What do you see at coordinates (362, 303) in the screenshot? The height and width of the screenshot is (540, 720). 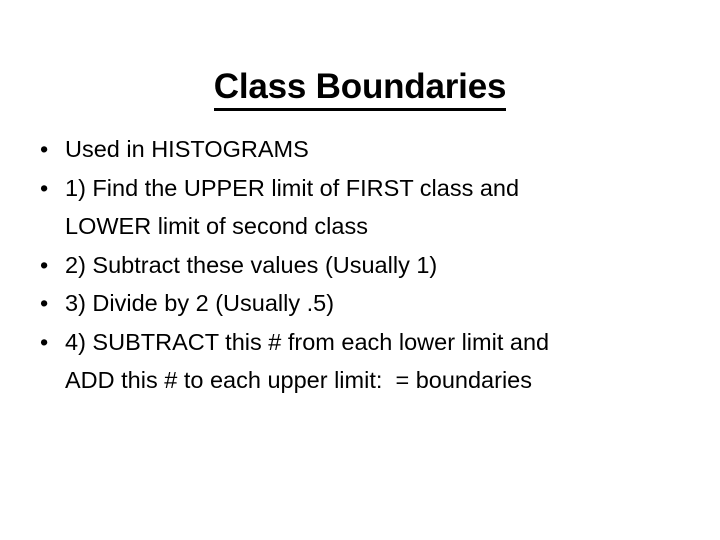 I see `list-item: • 3) Divide by 2 (Usually .5)` at bounding box center [362, 303].